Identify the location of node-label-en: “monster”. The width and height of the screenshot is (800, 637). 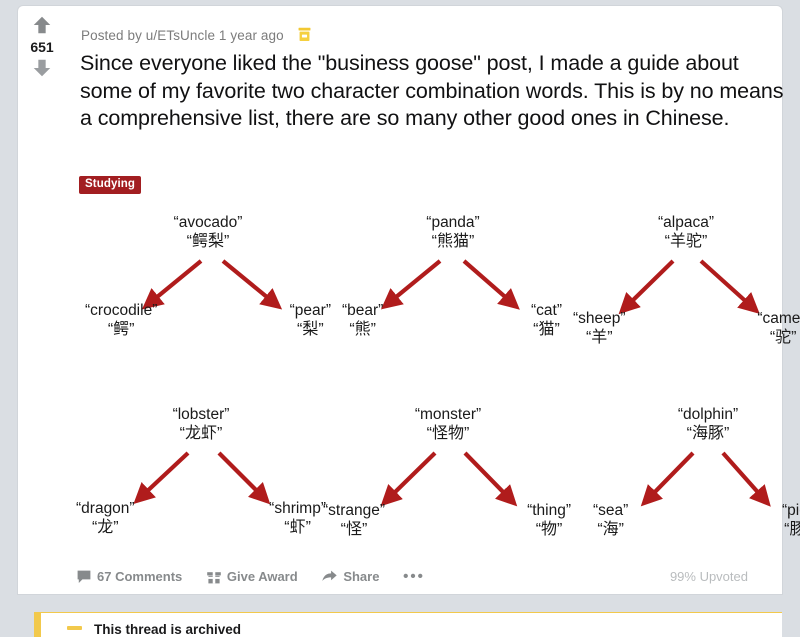
(448, 414).